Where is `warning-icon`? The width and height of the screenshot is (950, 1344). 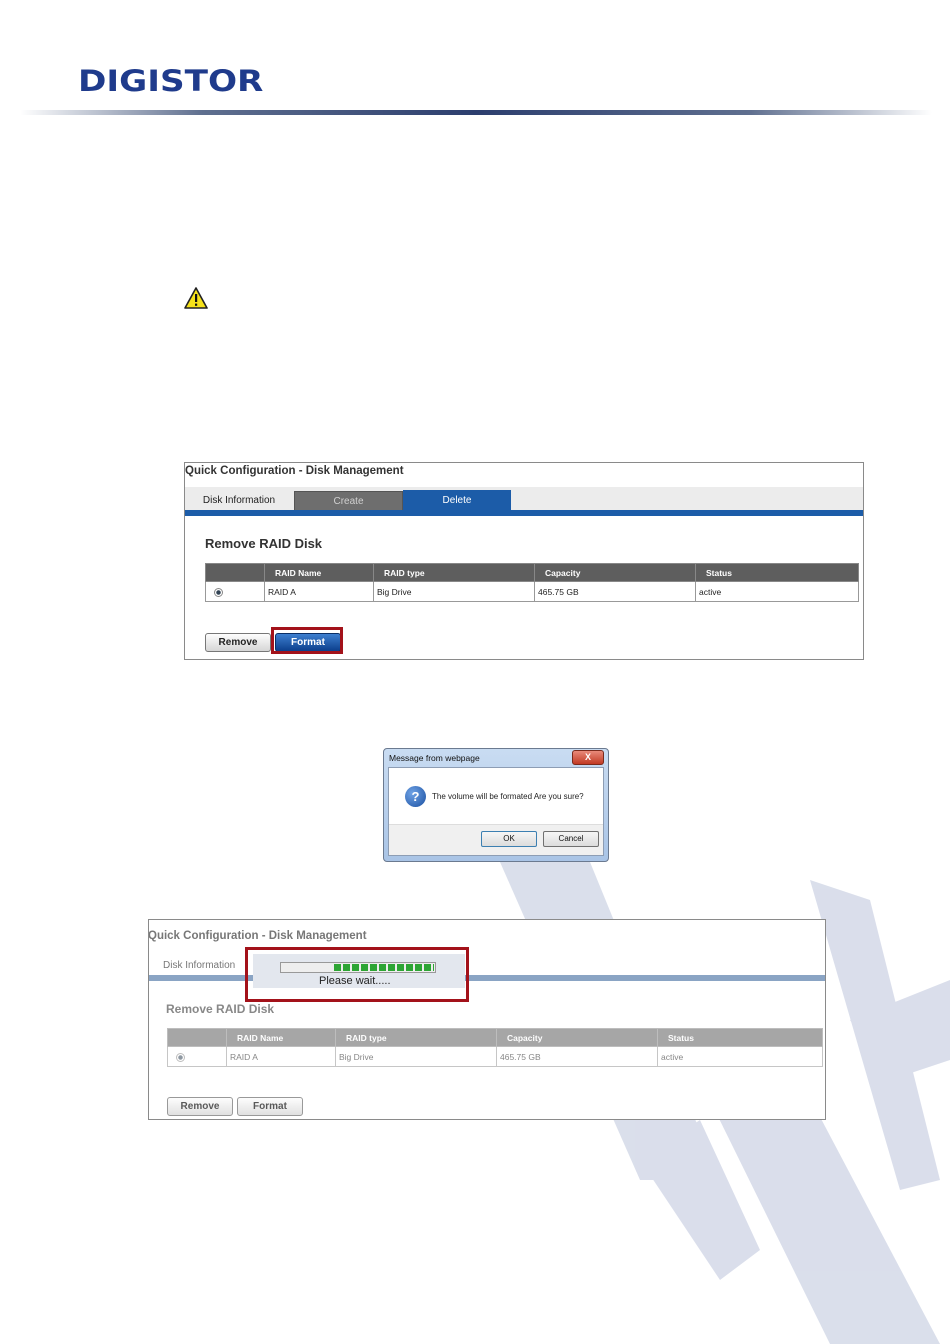
warning-icon is located at coordinates (196, 298).